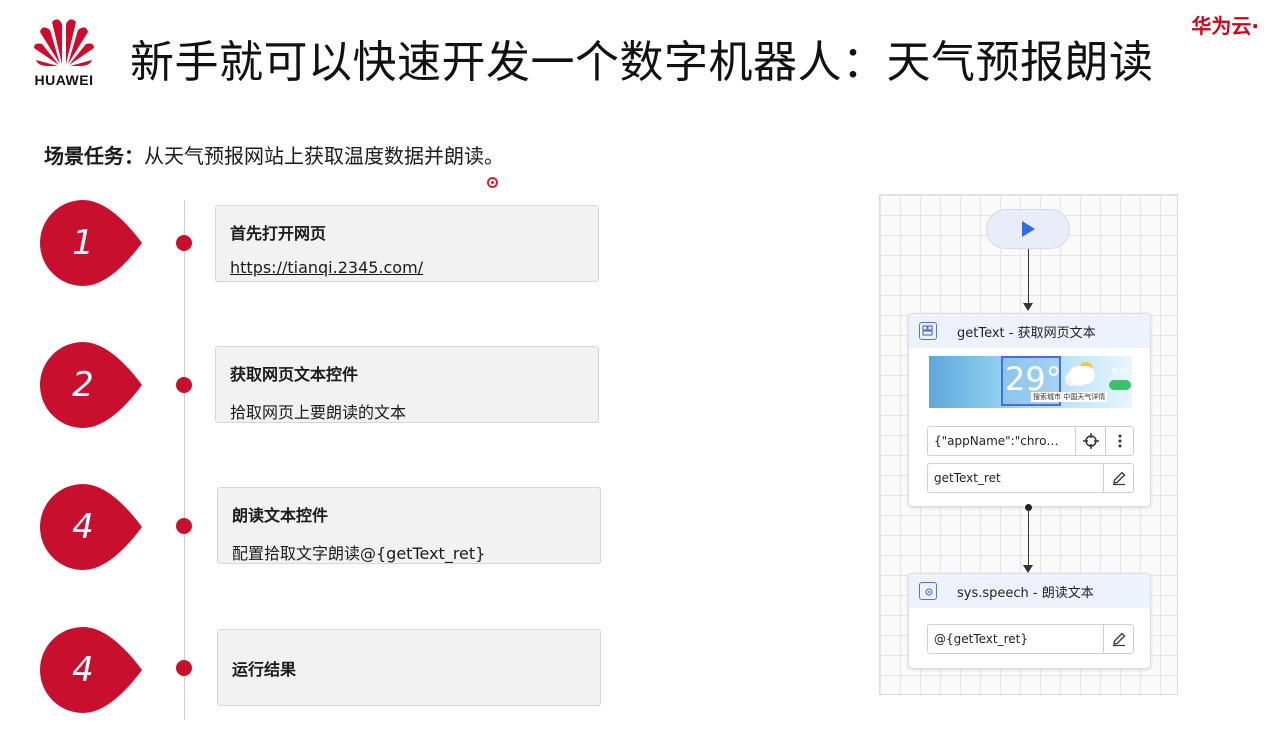  What do you see at coordinates (359, 553) in the screenshot?
I see `step-detail: 配置拾取文字朗读@{getText_ret}` at bounding box center [359, 553].